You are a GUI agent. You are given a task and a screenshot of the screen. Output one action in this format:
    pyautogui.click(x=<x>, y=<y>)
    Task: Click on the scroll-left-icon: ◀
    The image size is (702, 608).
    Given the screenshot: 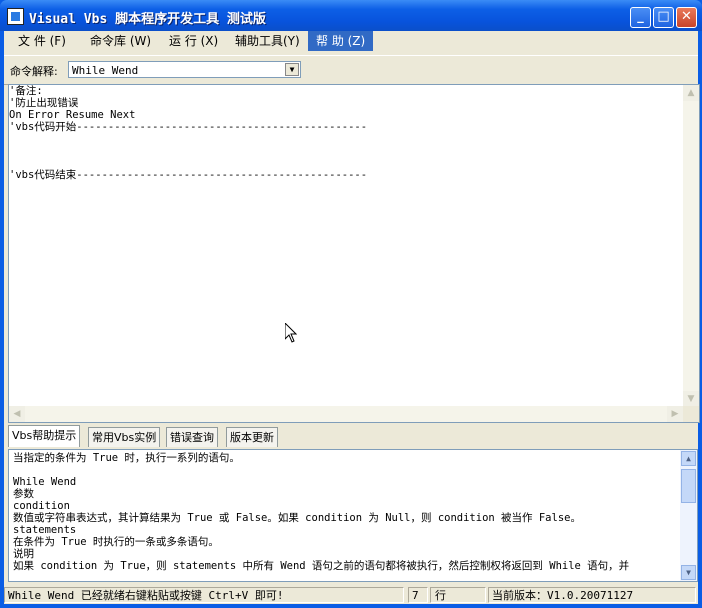 What is the action you would take?
    pyautogui.click(x=17, y=414)
    